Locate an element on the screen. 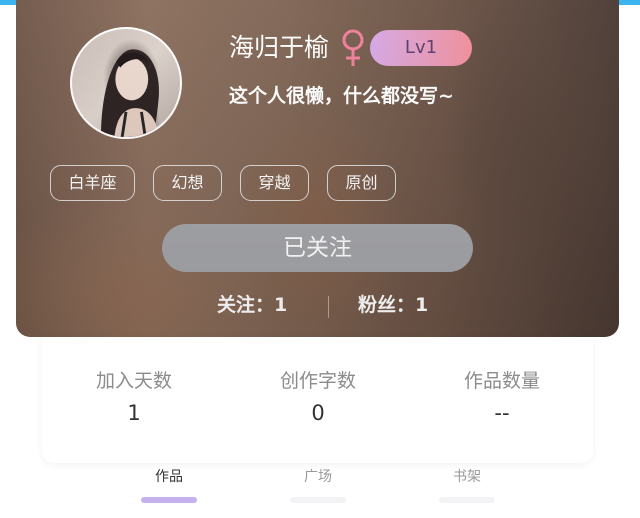 The width and height of the screenshot is (640, 518). info-value: -- is located at coordinates (502, 413).